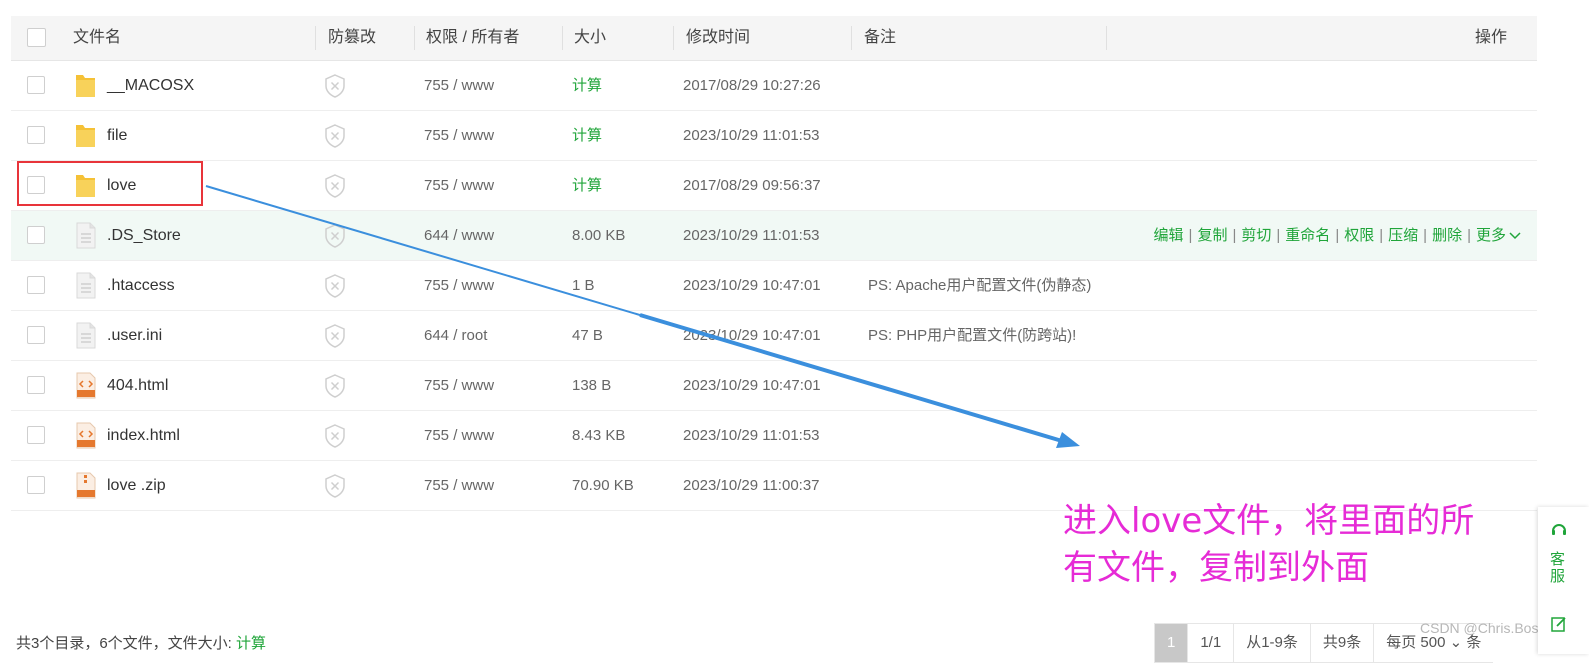  Describe the element at coordinates (1483, 628) in the screenshot. I see `watermark: CSDN @Chris.Bosh` at that location.